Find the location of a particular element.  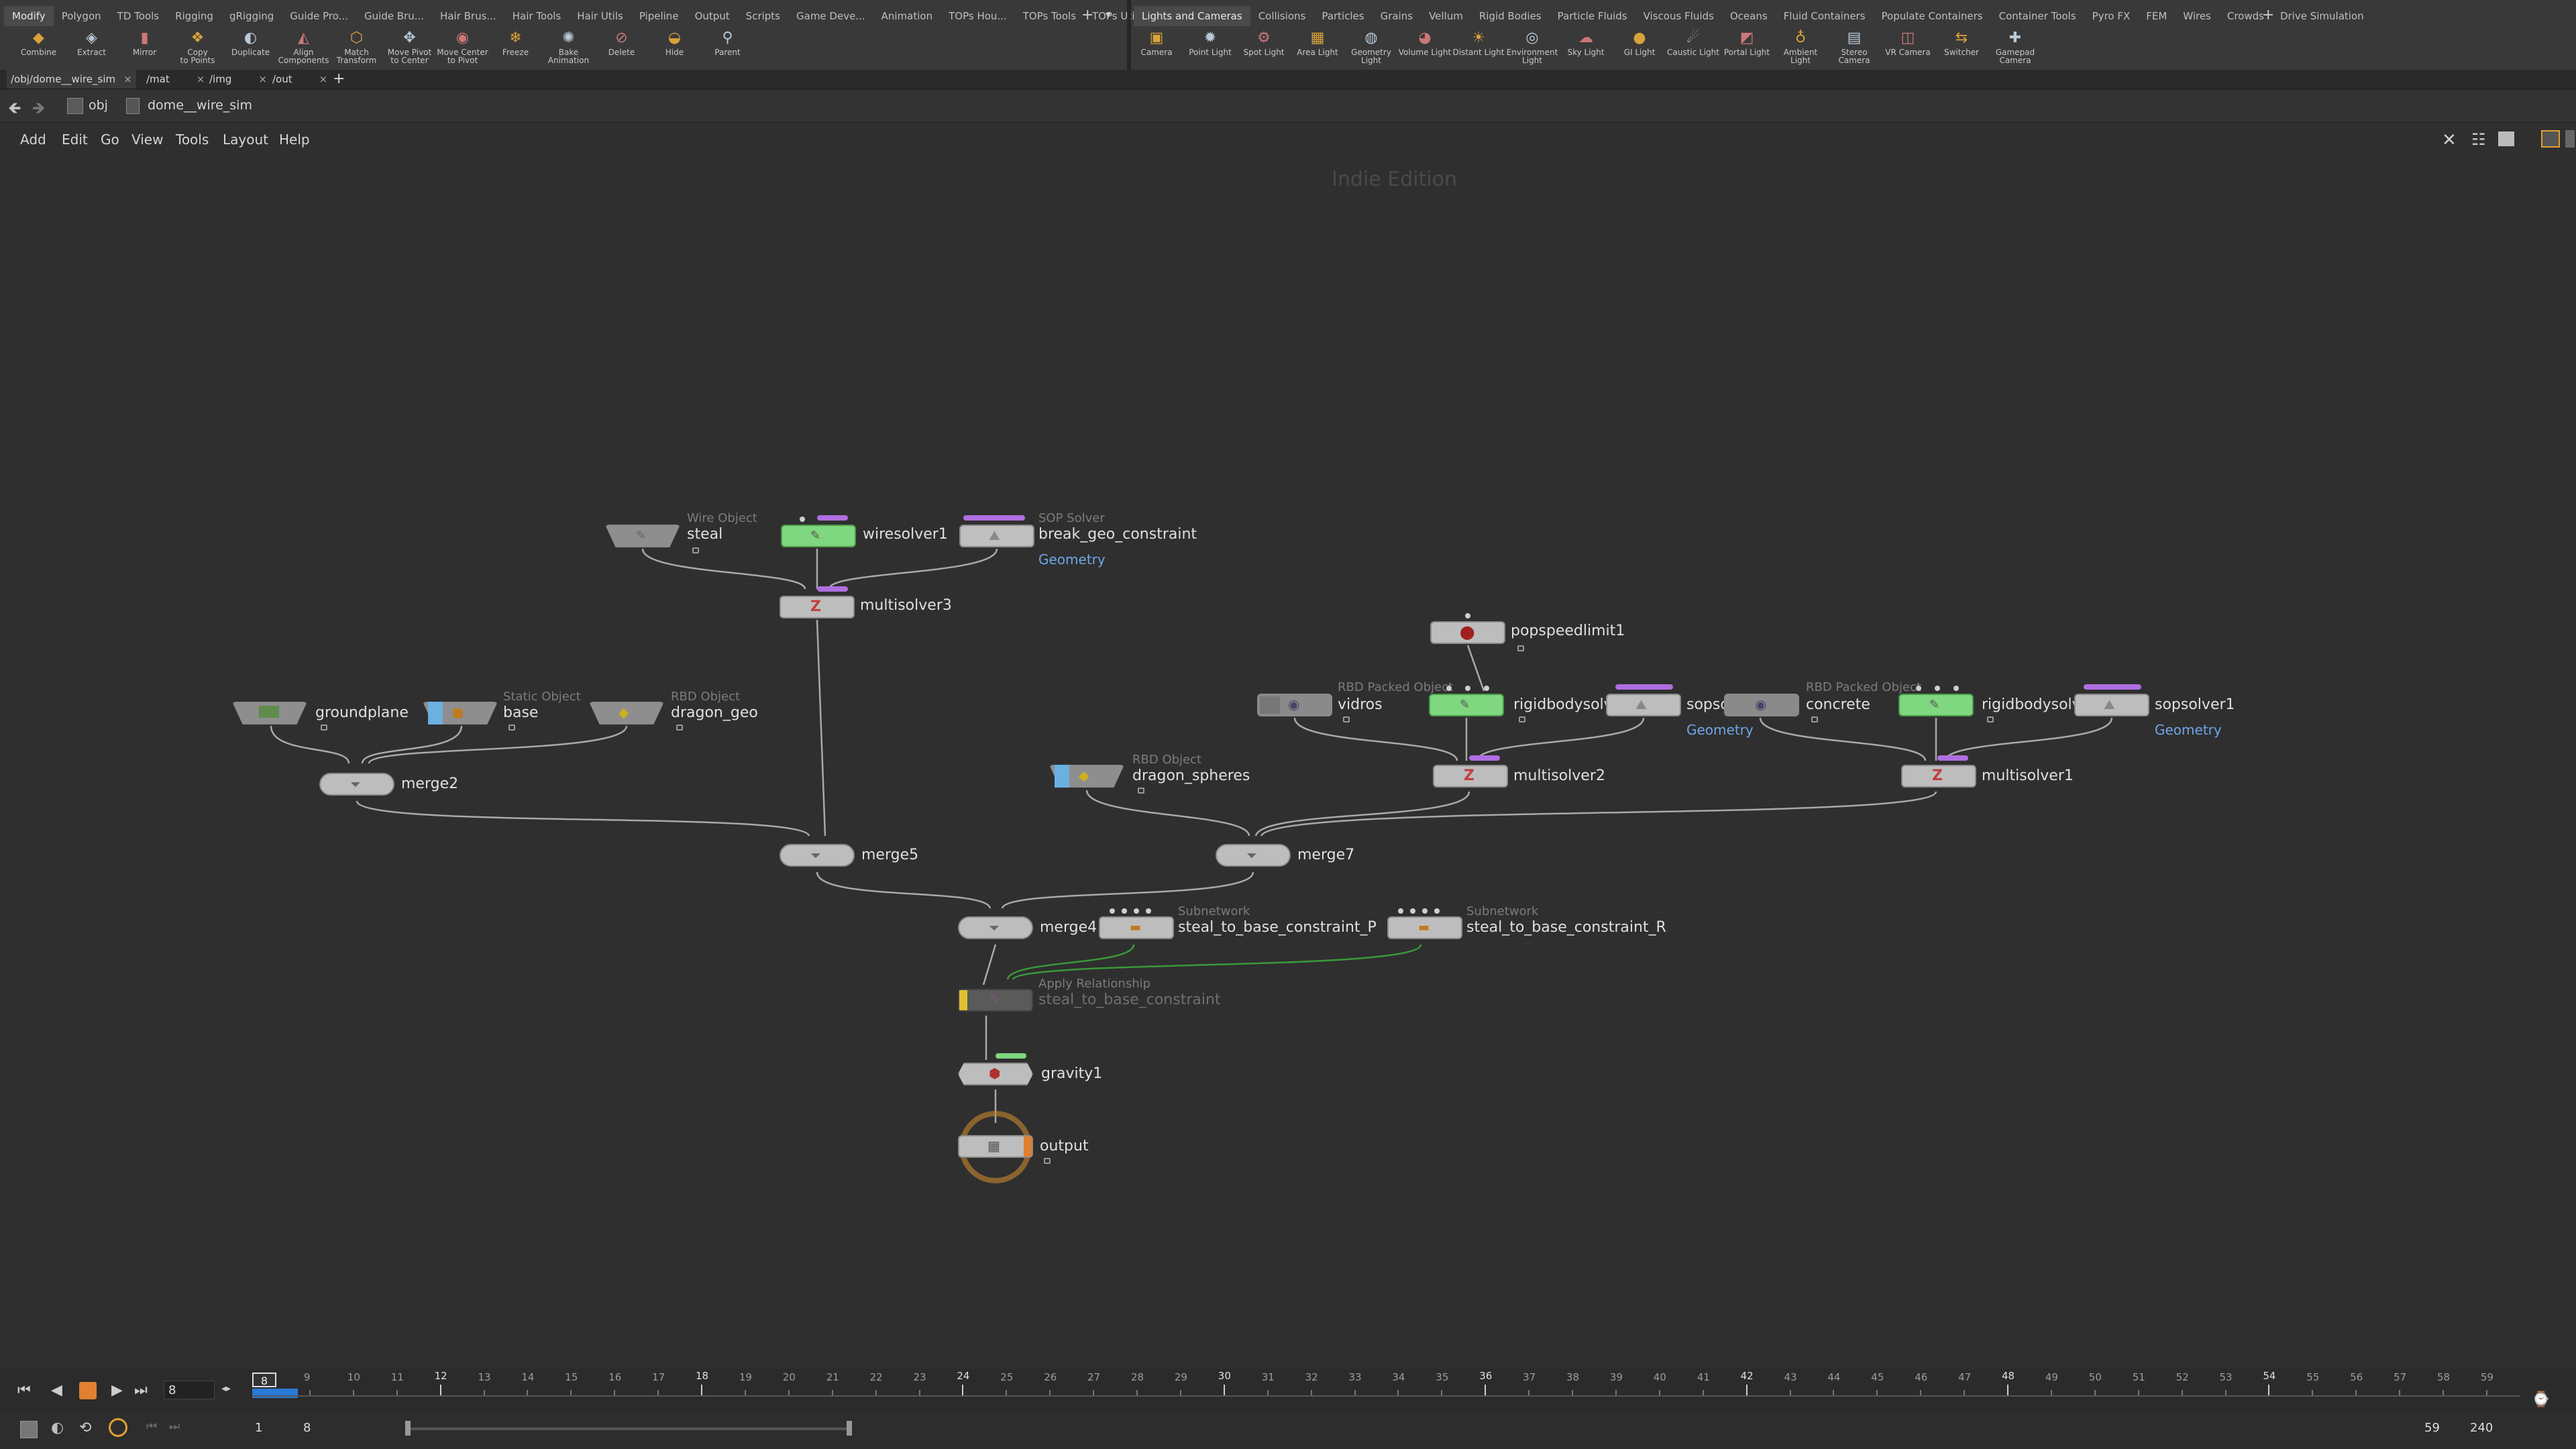

range-start-handle is located at coordinates (408, 1428).